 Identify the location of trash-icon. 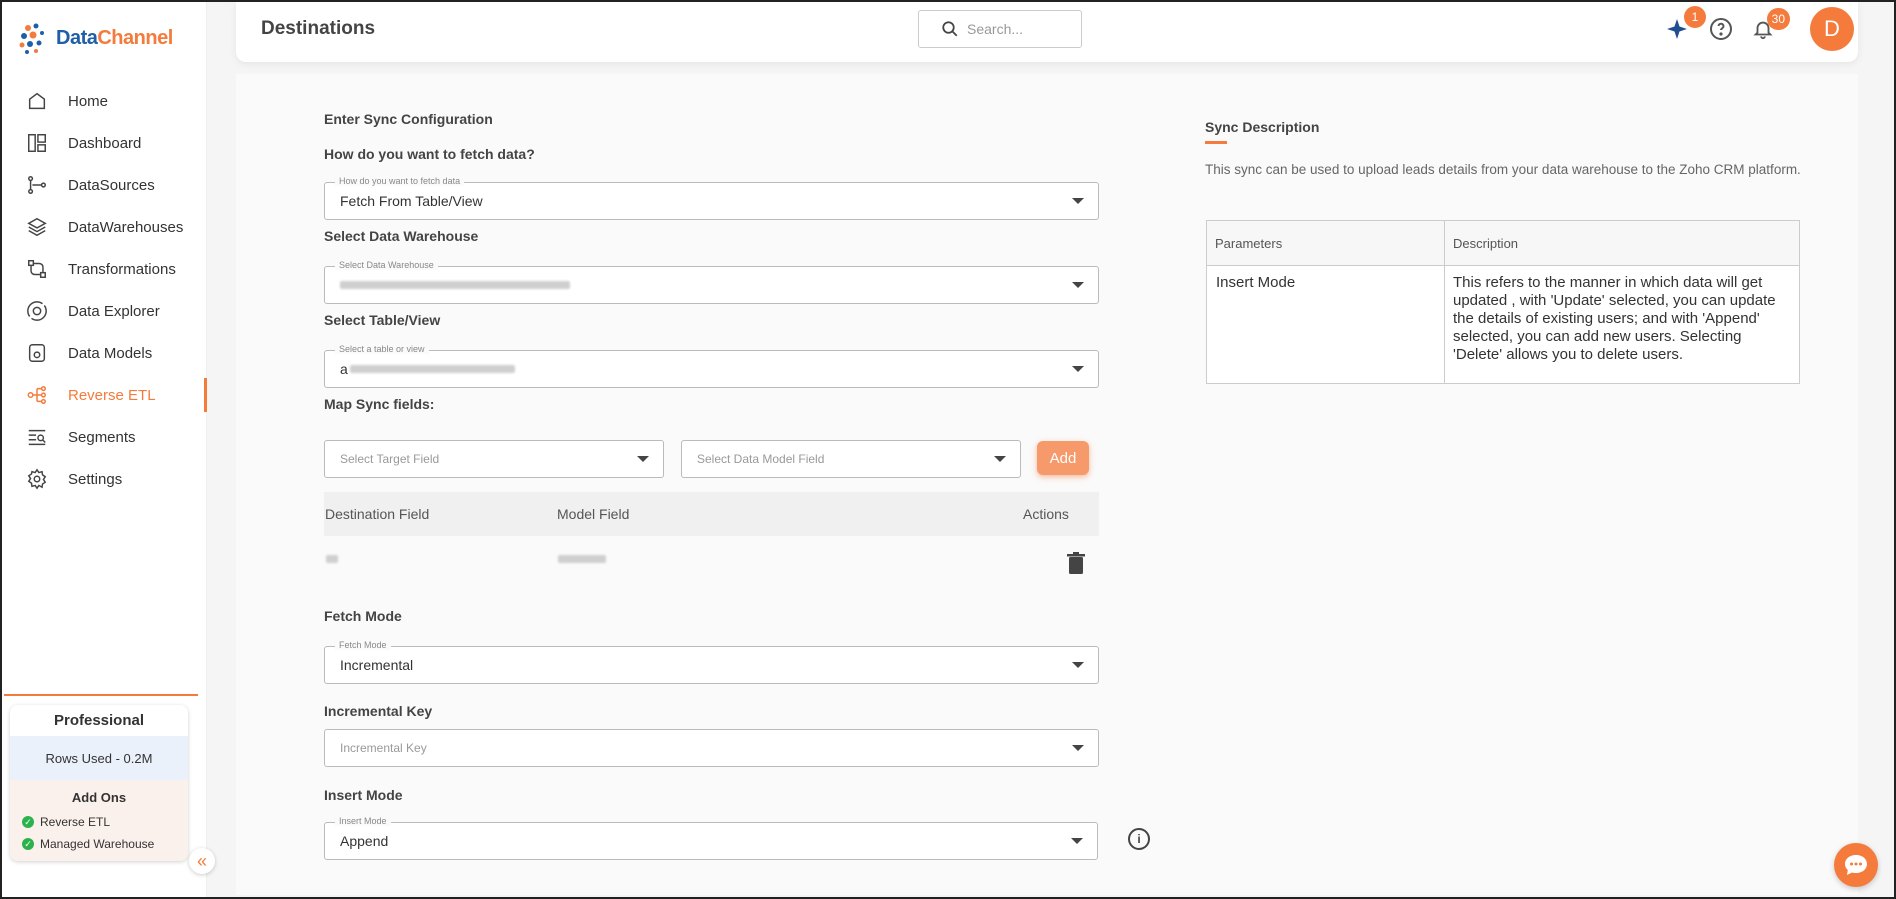
(1076, 563).